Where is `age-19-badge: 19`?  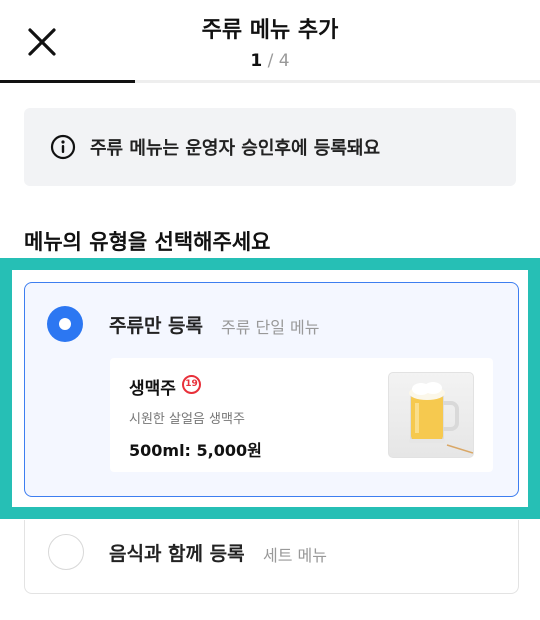 age-19-badge: 19 is located at coordinates (191, 384).